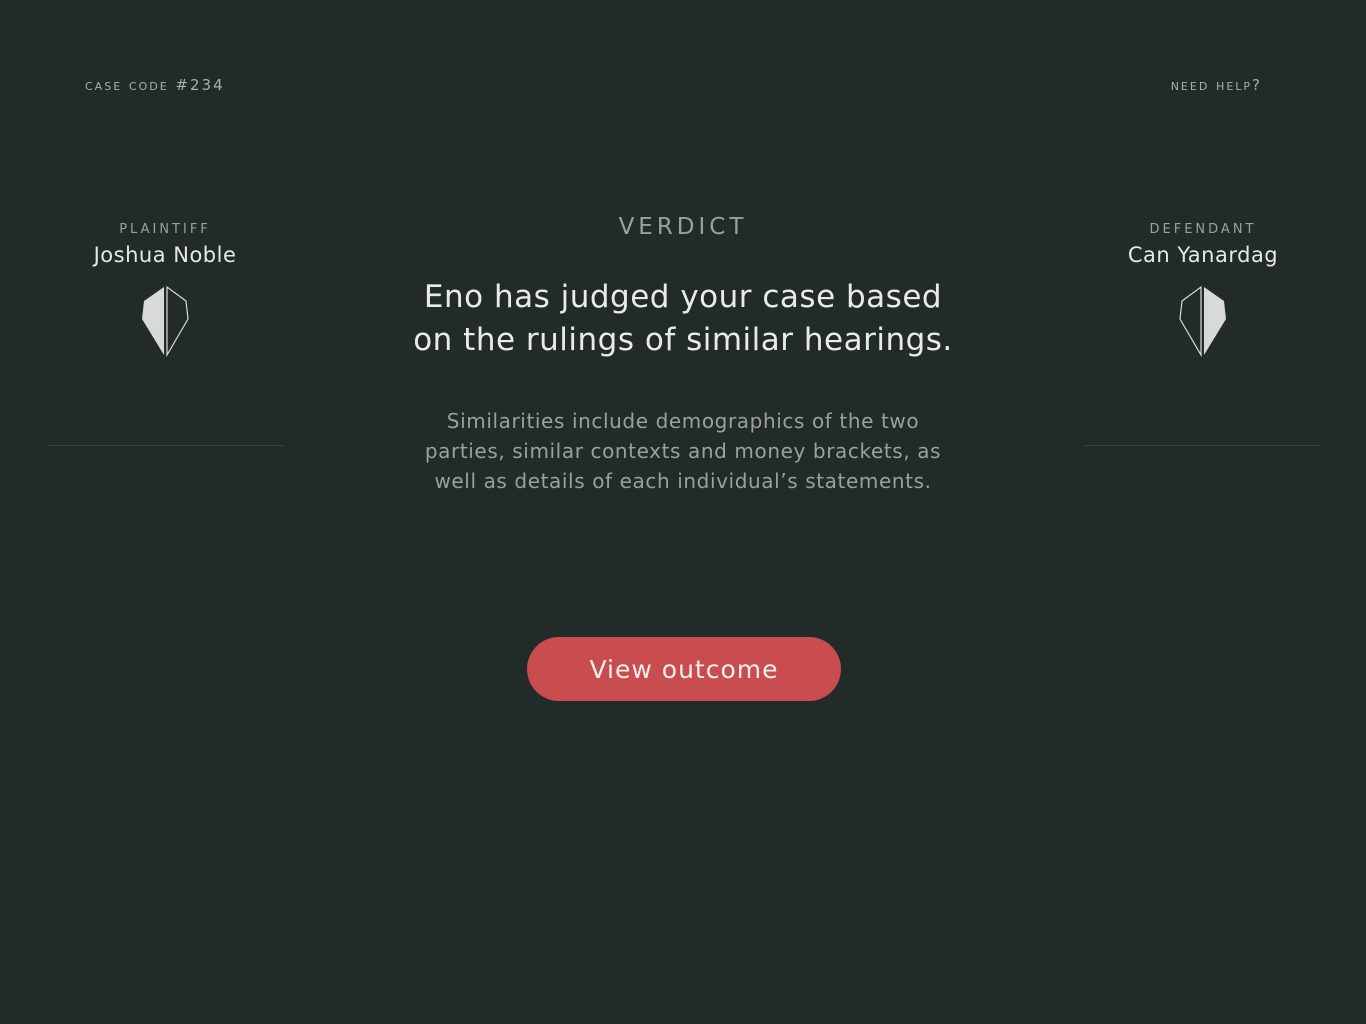  What do you see at coordinates (1203, 321) in the screenshot?
I see `half-diamond-right-filled-icon` at bounding box center [1203, 321].